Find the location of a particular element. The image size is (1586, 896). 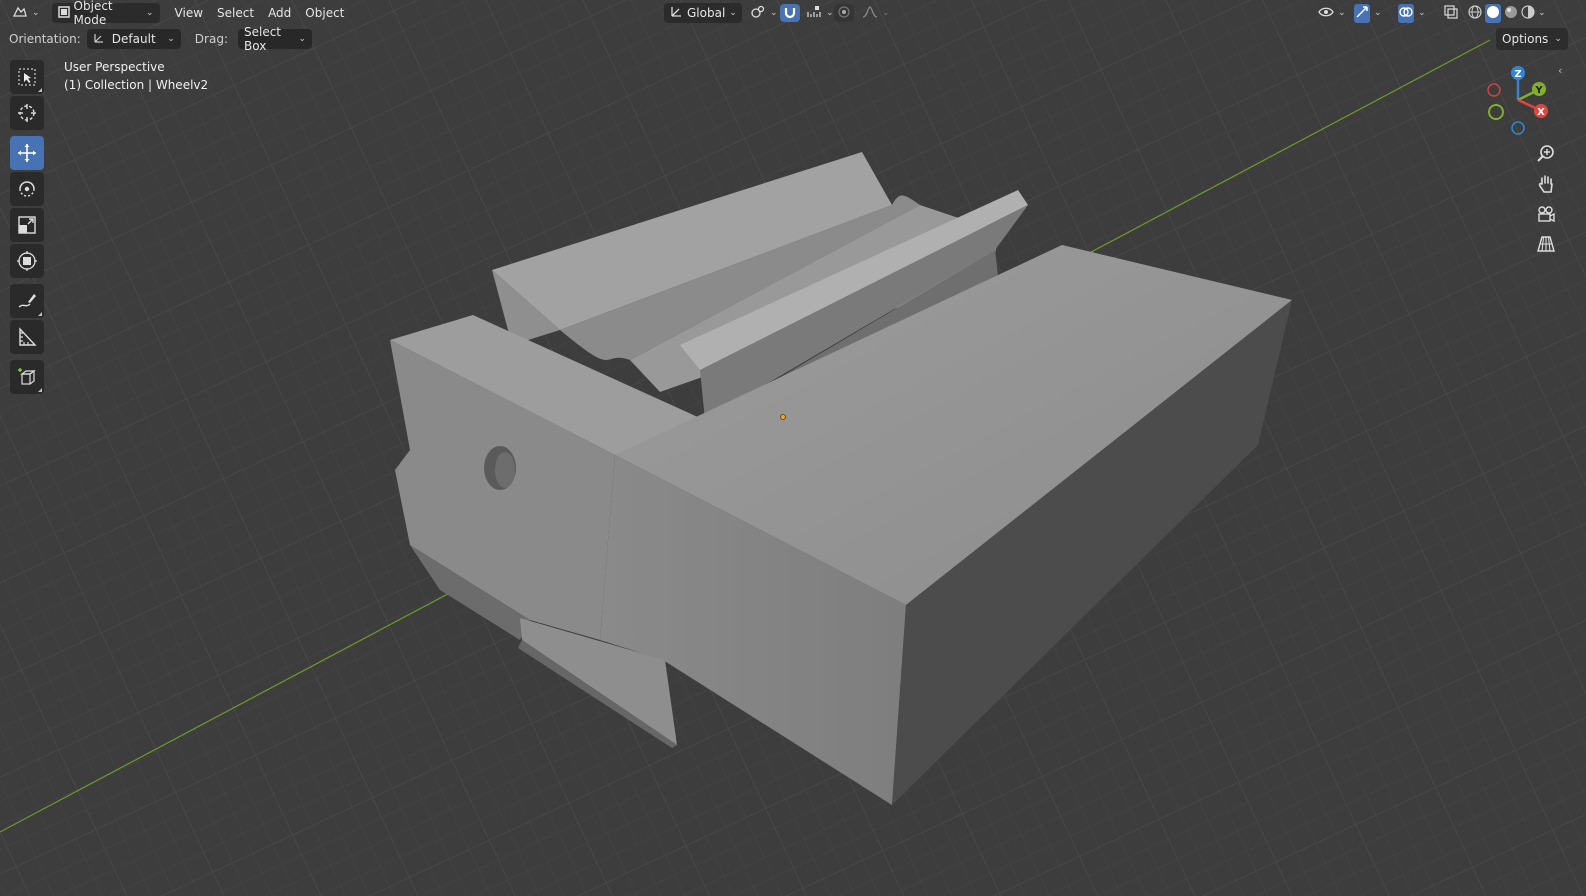

gizmo-neg-x is located at coordinates (1494, 90).